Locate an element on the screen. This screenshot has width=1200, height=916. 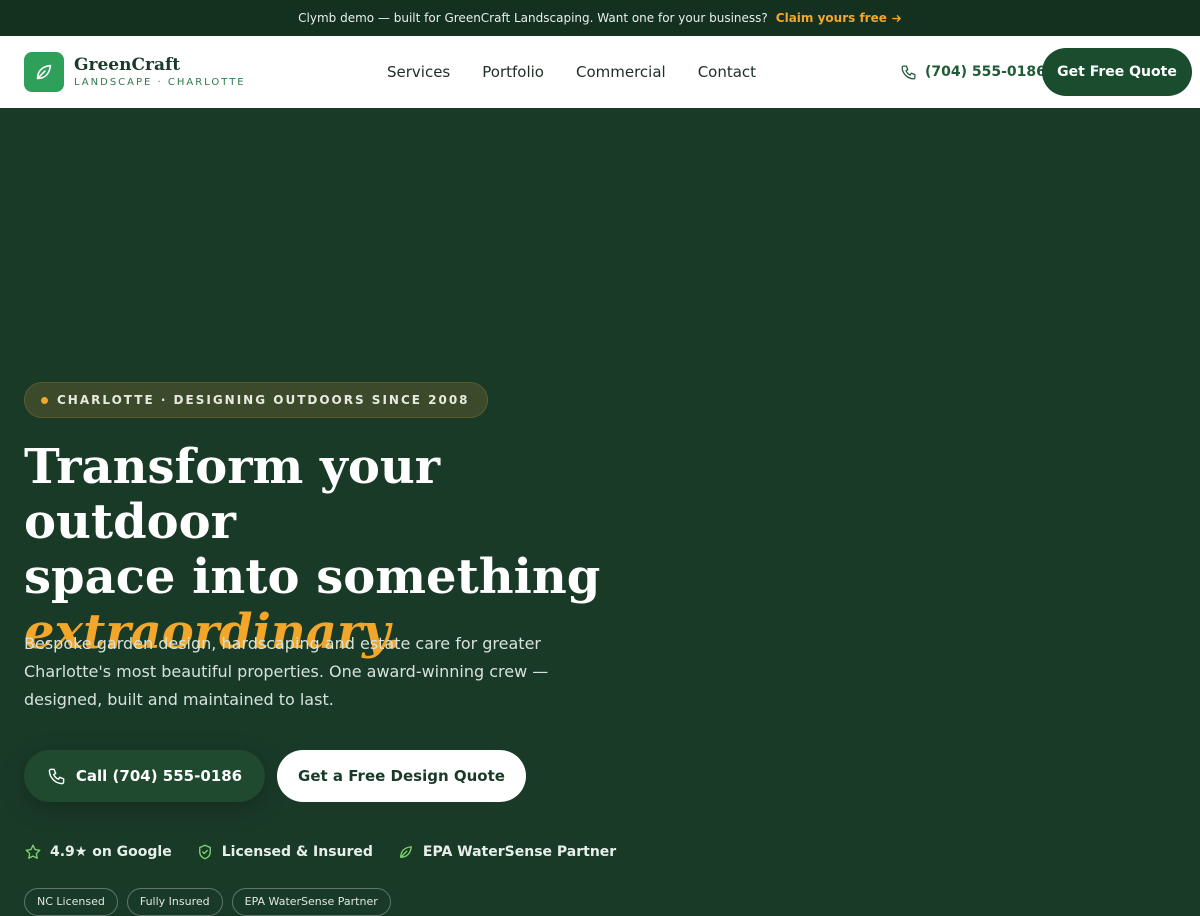
trust-item-licensed: Licensed & Insured is located at coordinates (284, 852).